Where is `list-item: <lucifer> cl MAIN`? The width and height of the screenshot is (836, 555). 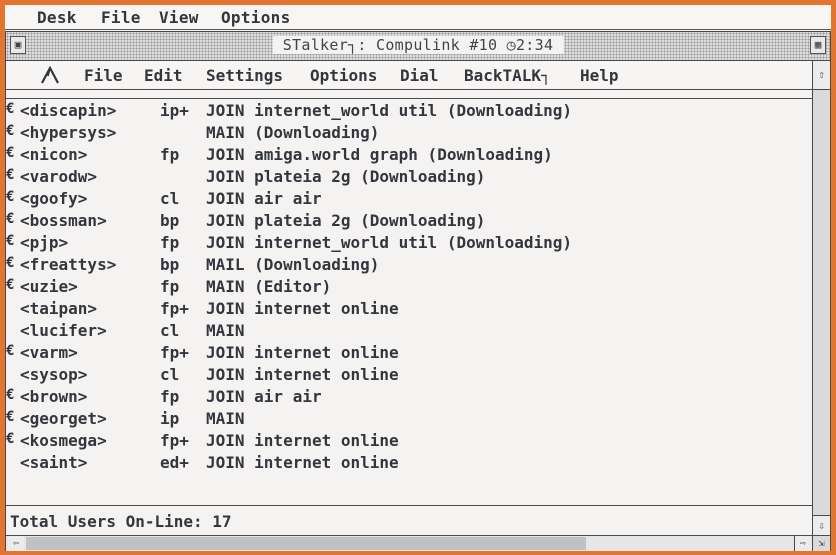 list-item: <lucifer> cl MAIN is located at coordinates (406, 332).